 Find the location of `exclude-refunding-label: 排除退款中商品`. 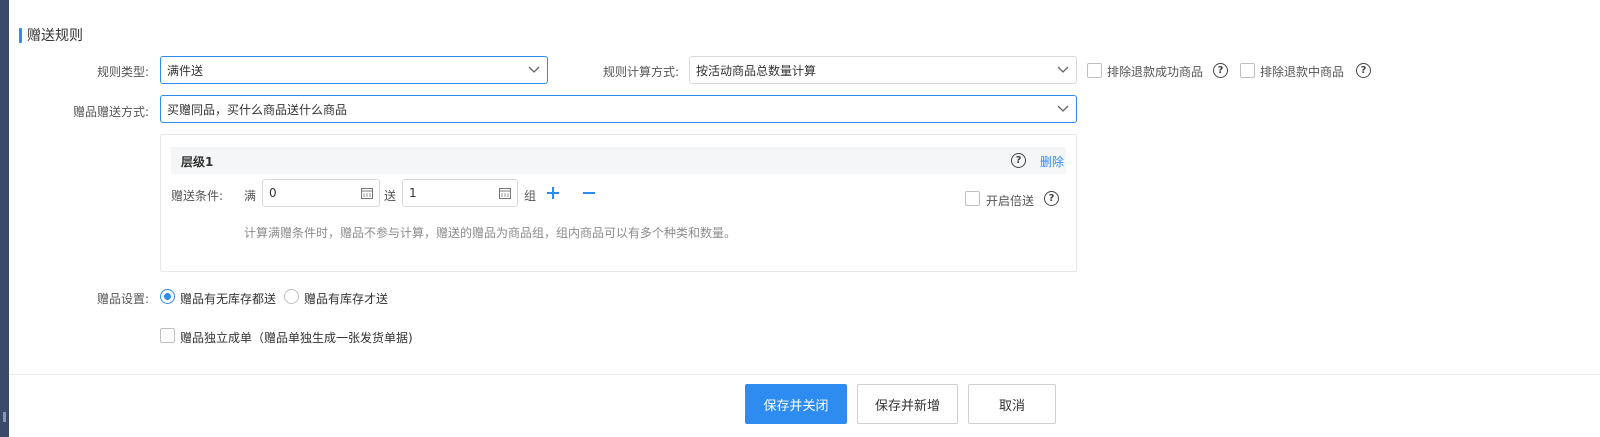

exclude-refunding-label: 排除退款中商品 is located at coordinates (1302, 72).